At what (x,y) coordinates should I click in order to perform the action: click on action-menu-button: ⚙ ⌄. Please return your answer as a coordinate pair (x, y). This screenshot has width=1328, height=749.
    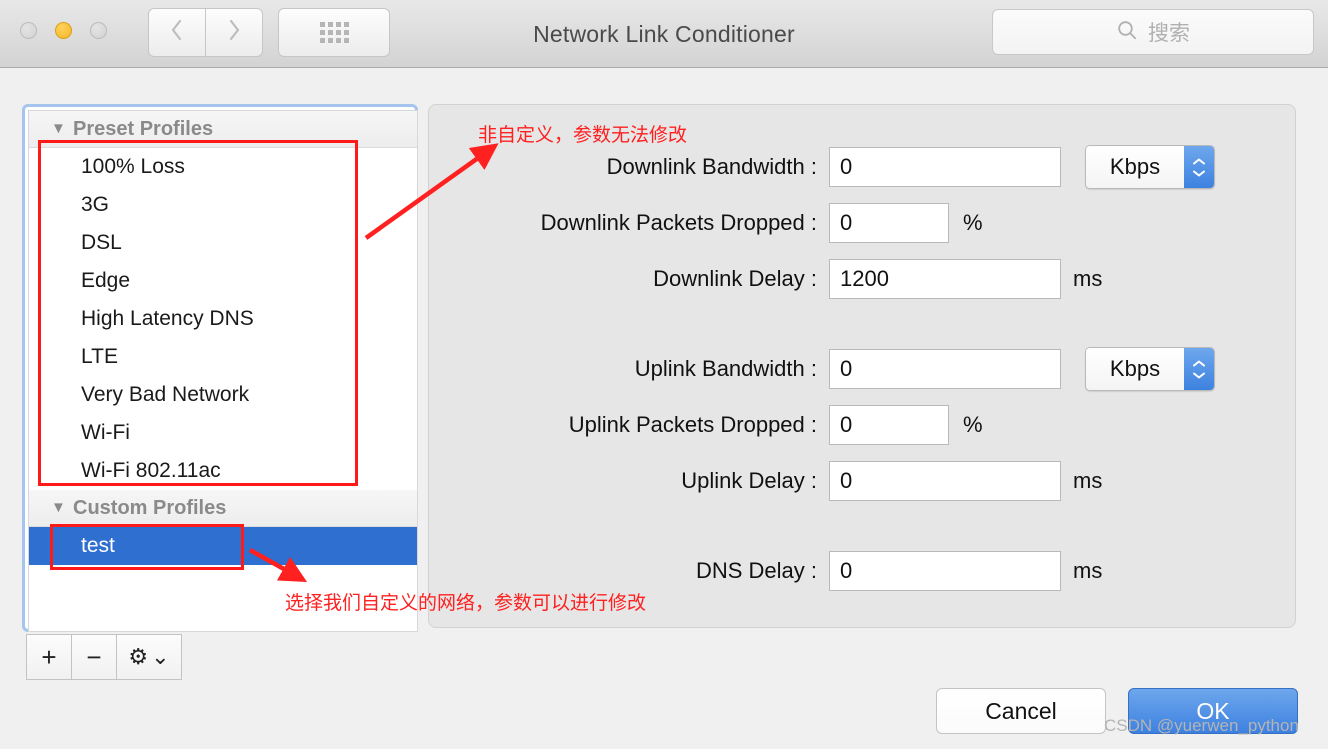
    Looking at the image, I should click on (149, 657).